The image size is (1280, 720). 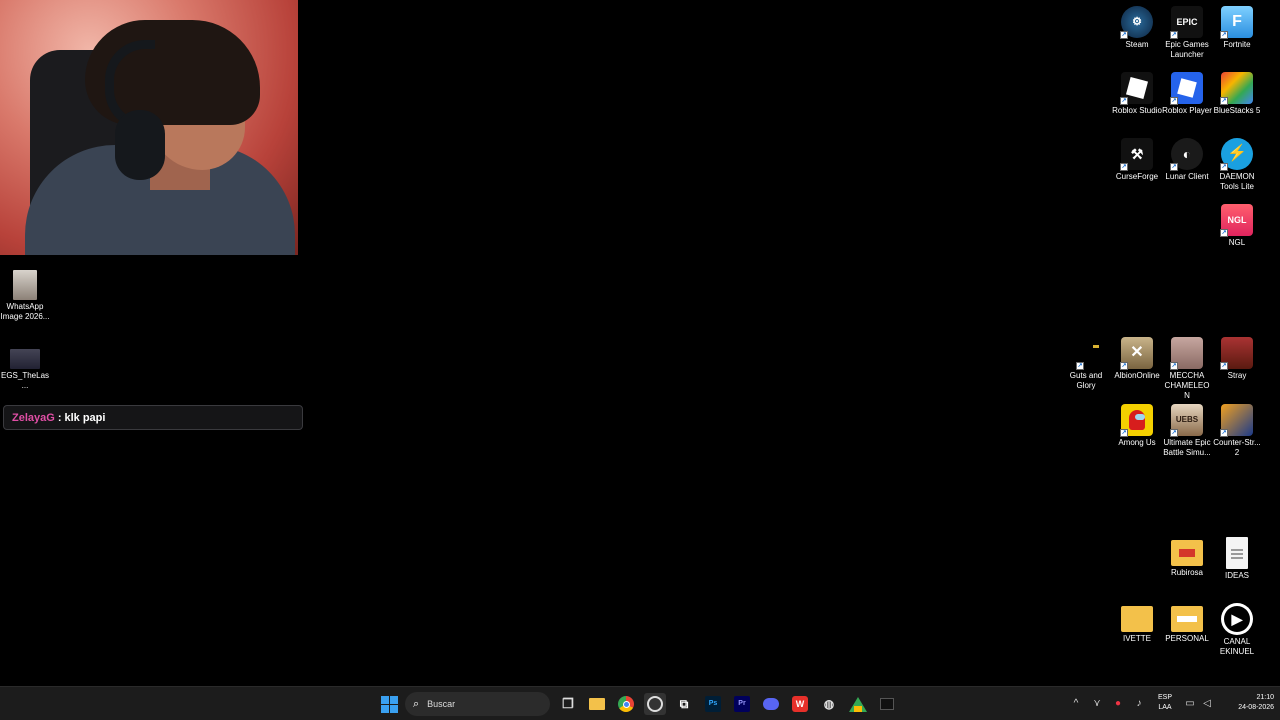 I want to click on terminal-icon, so click(x=887, y=704).